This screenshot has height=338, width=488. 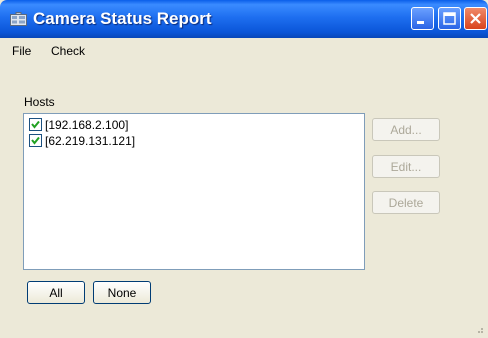 I want to click on title-bar: Camera Status Report, so click(x=244, y=19).